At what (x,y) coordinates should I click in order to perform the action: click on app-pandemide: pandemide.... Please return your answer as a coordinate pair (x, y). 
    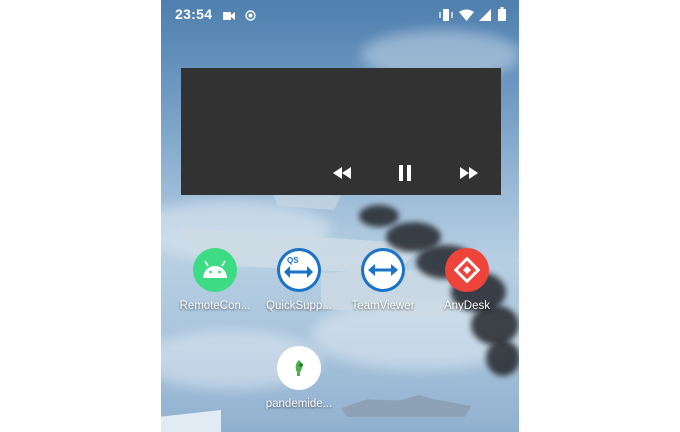
    Looking at the image, I should click on (299, 378).